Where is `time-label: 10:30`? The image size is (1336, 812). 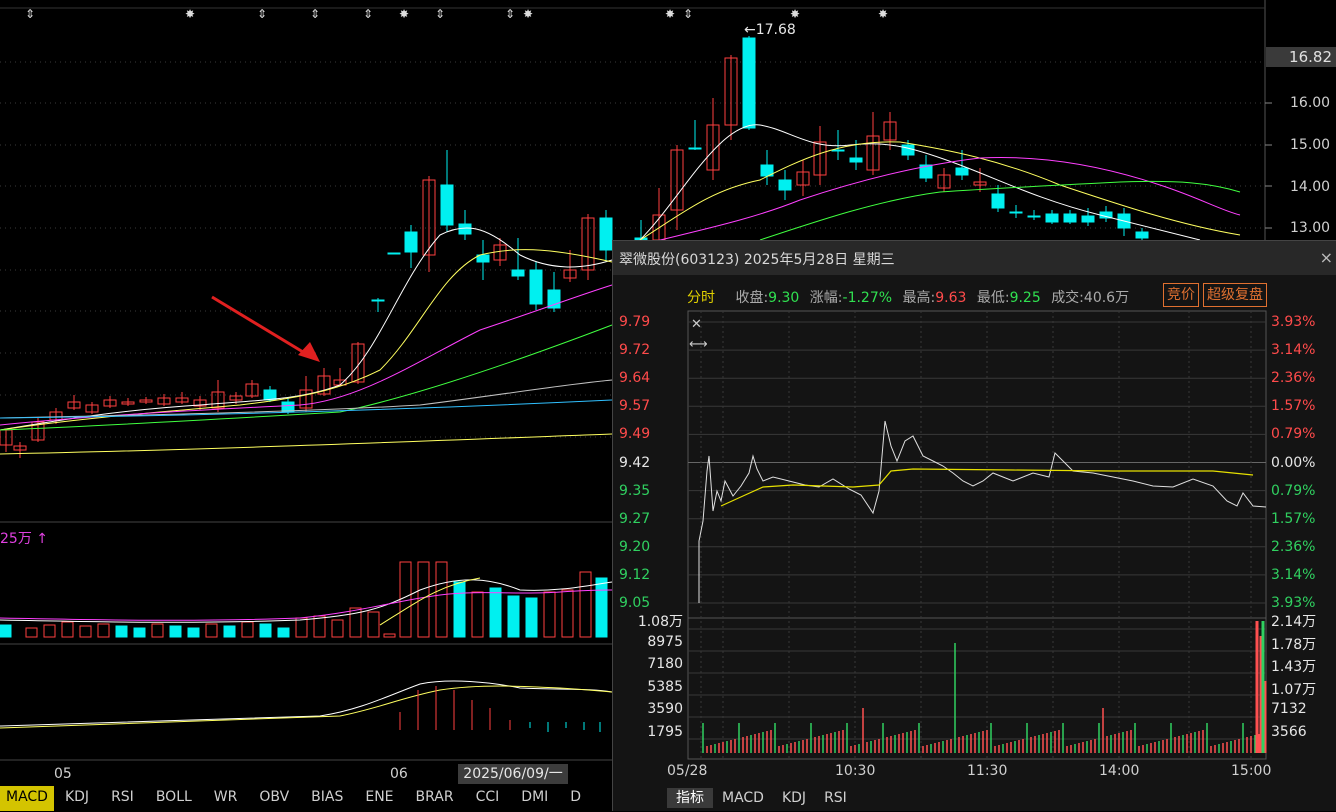 time-label: 10:30 is located at coordinates (855, 771).